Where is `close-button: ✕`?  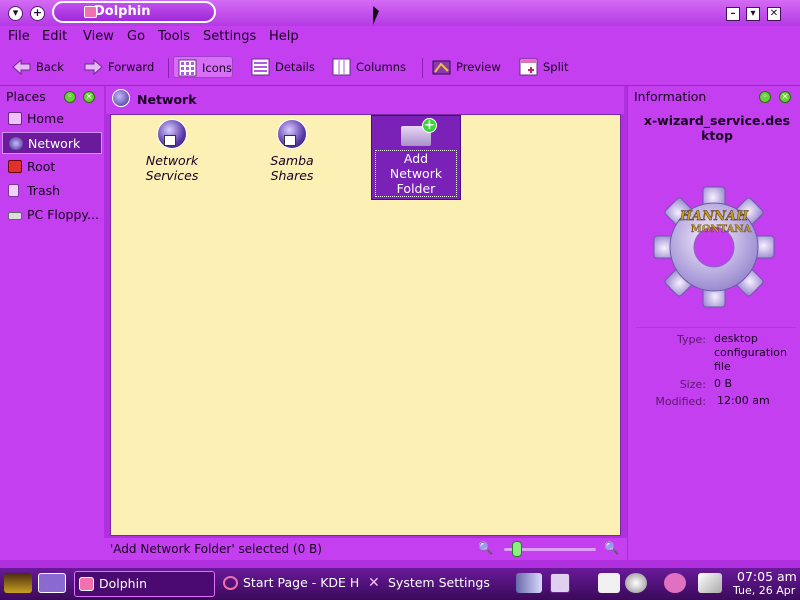 close-button: ✕ is located at coordinates (774, 14).